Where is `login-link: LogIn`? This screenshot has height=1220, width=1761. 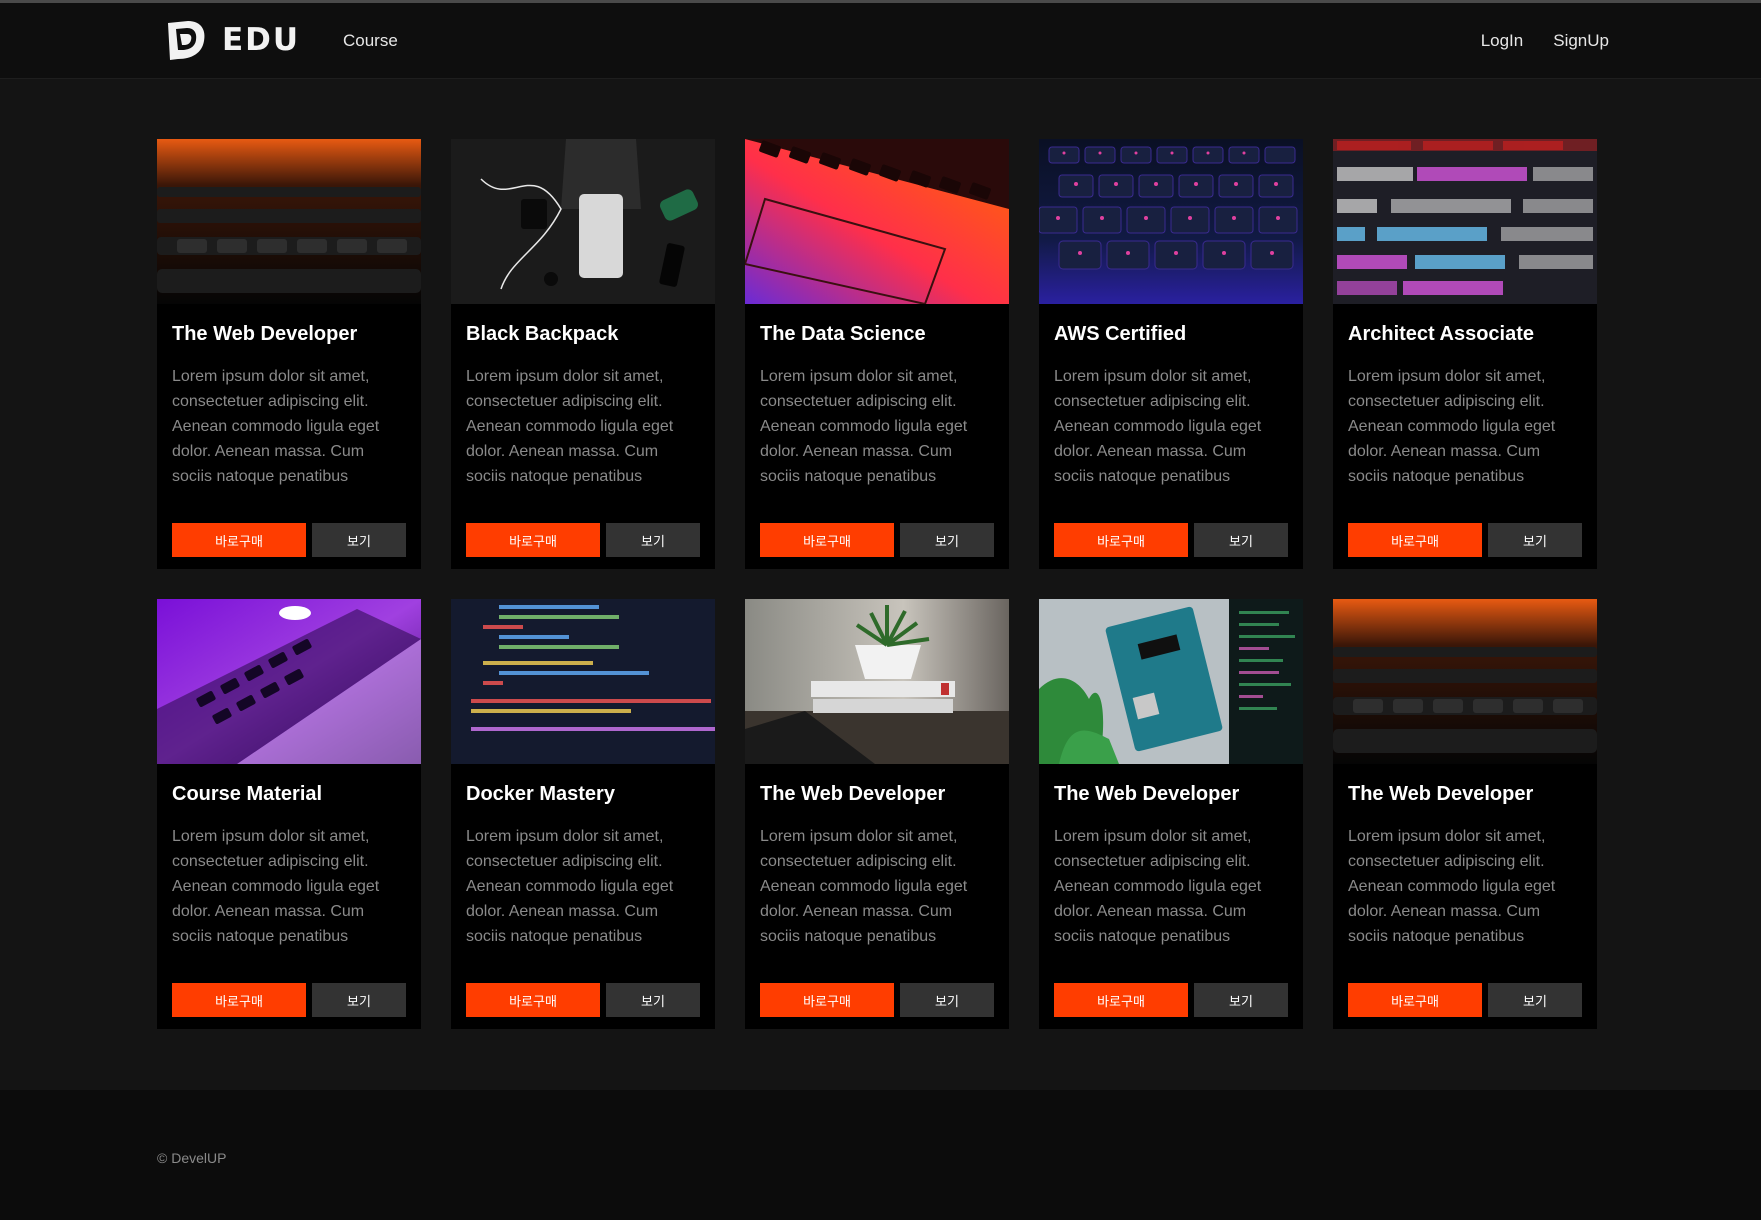
login-link: LogIn is located at coordinates (1502, 41).